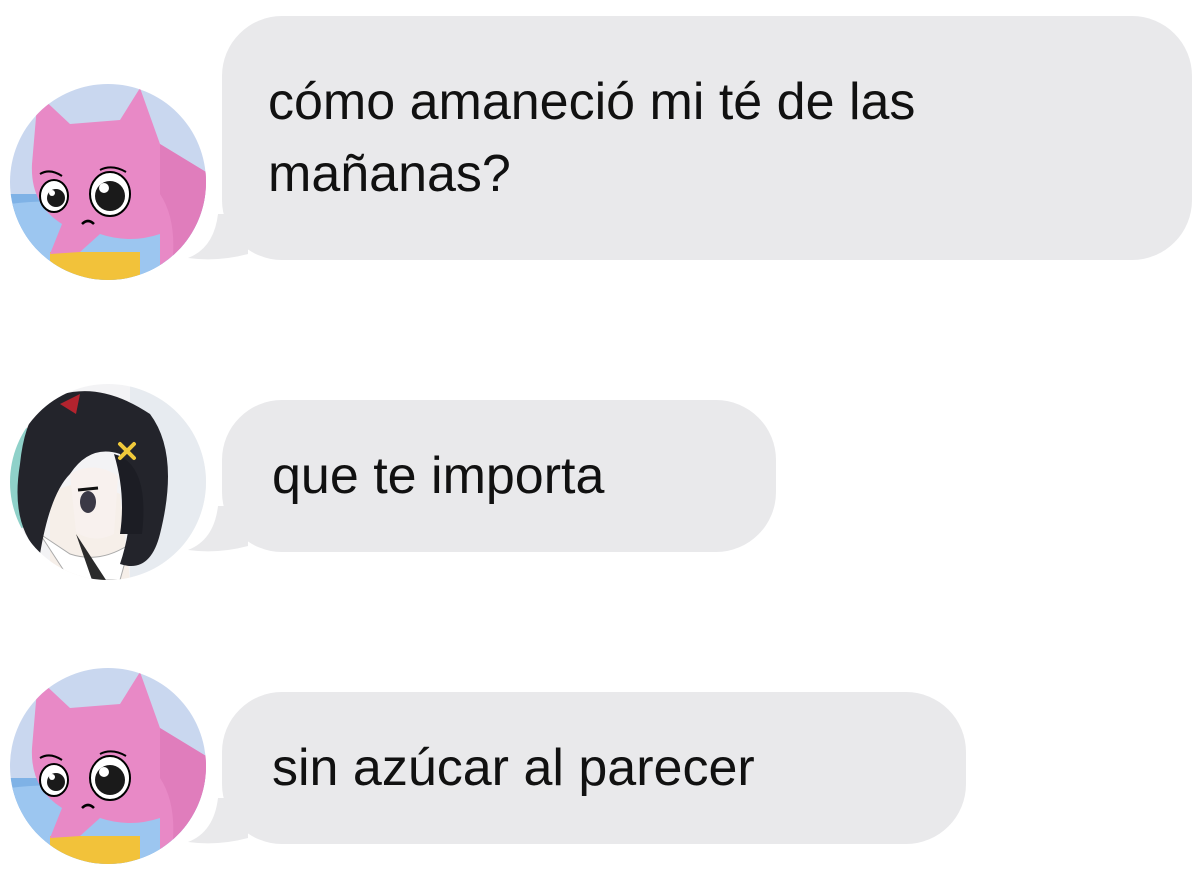  I want to click on message-text: cómo amaneció mi té de las mañanas?, so click(592, 138).